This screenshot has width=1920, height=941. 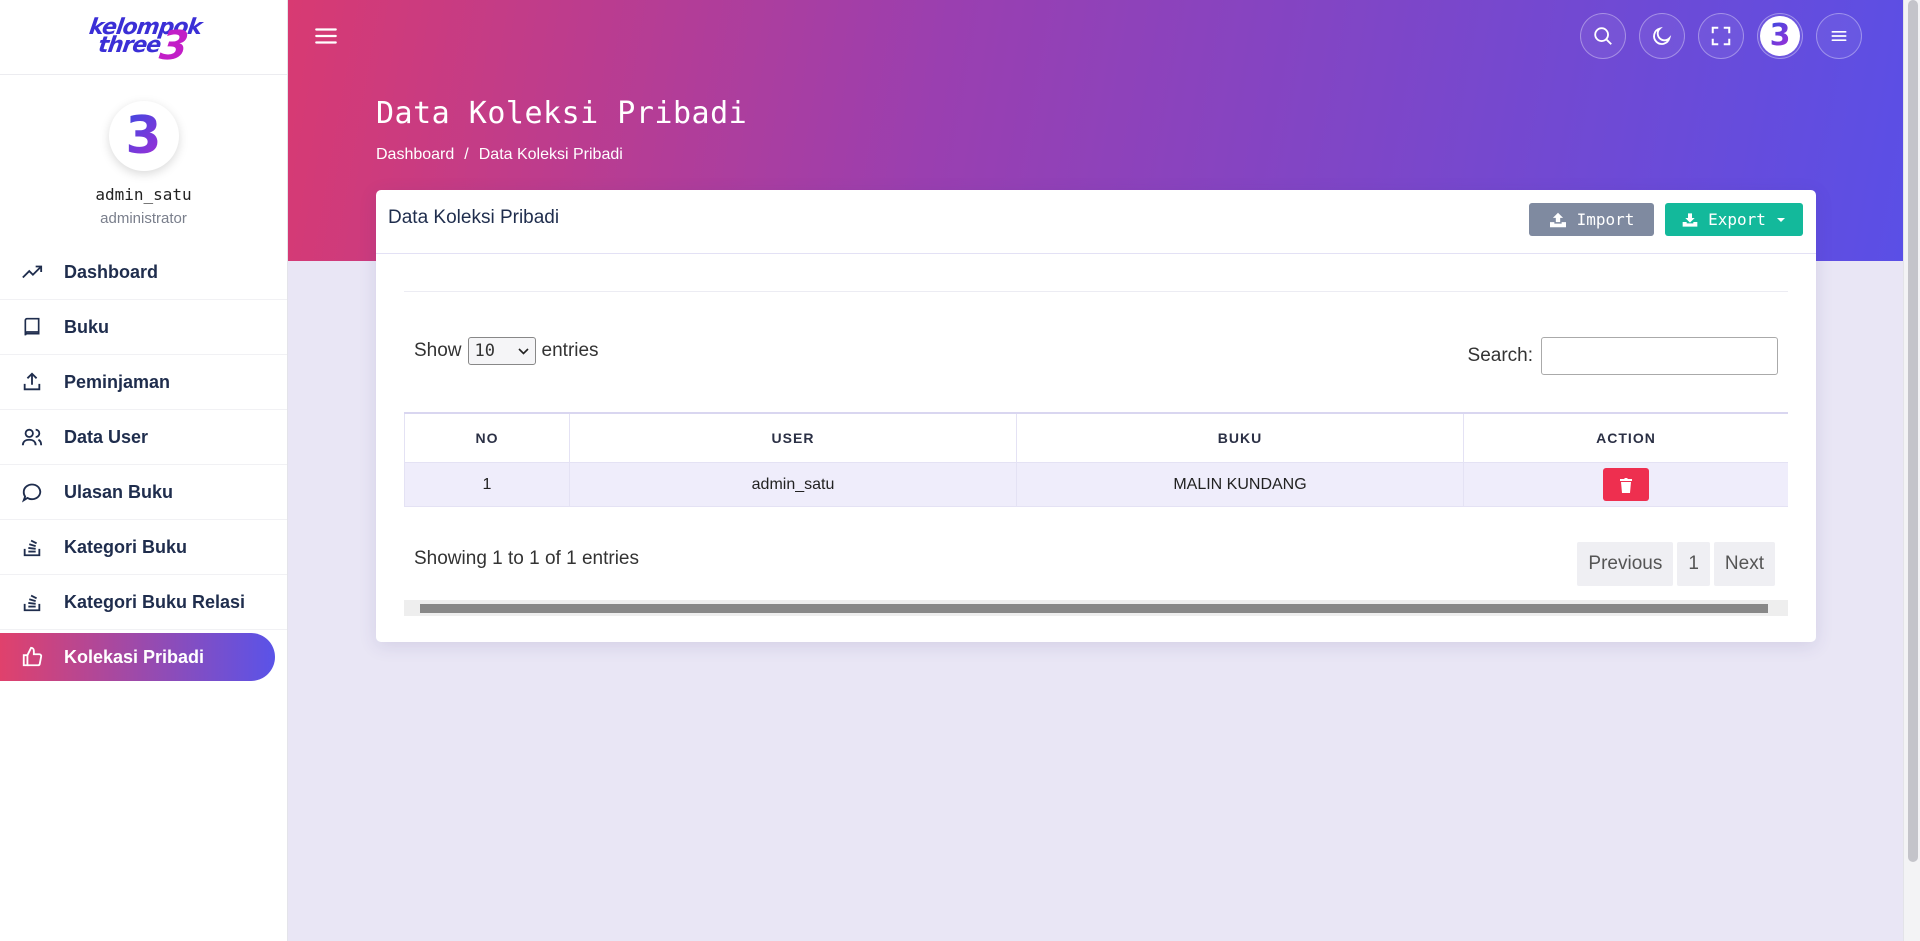 I want to click on user-menu-avatar: 3, so click(x=1780, y=36).